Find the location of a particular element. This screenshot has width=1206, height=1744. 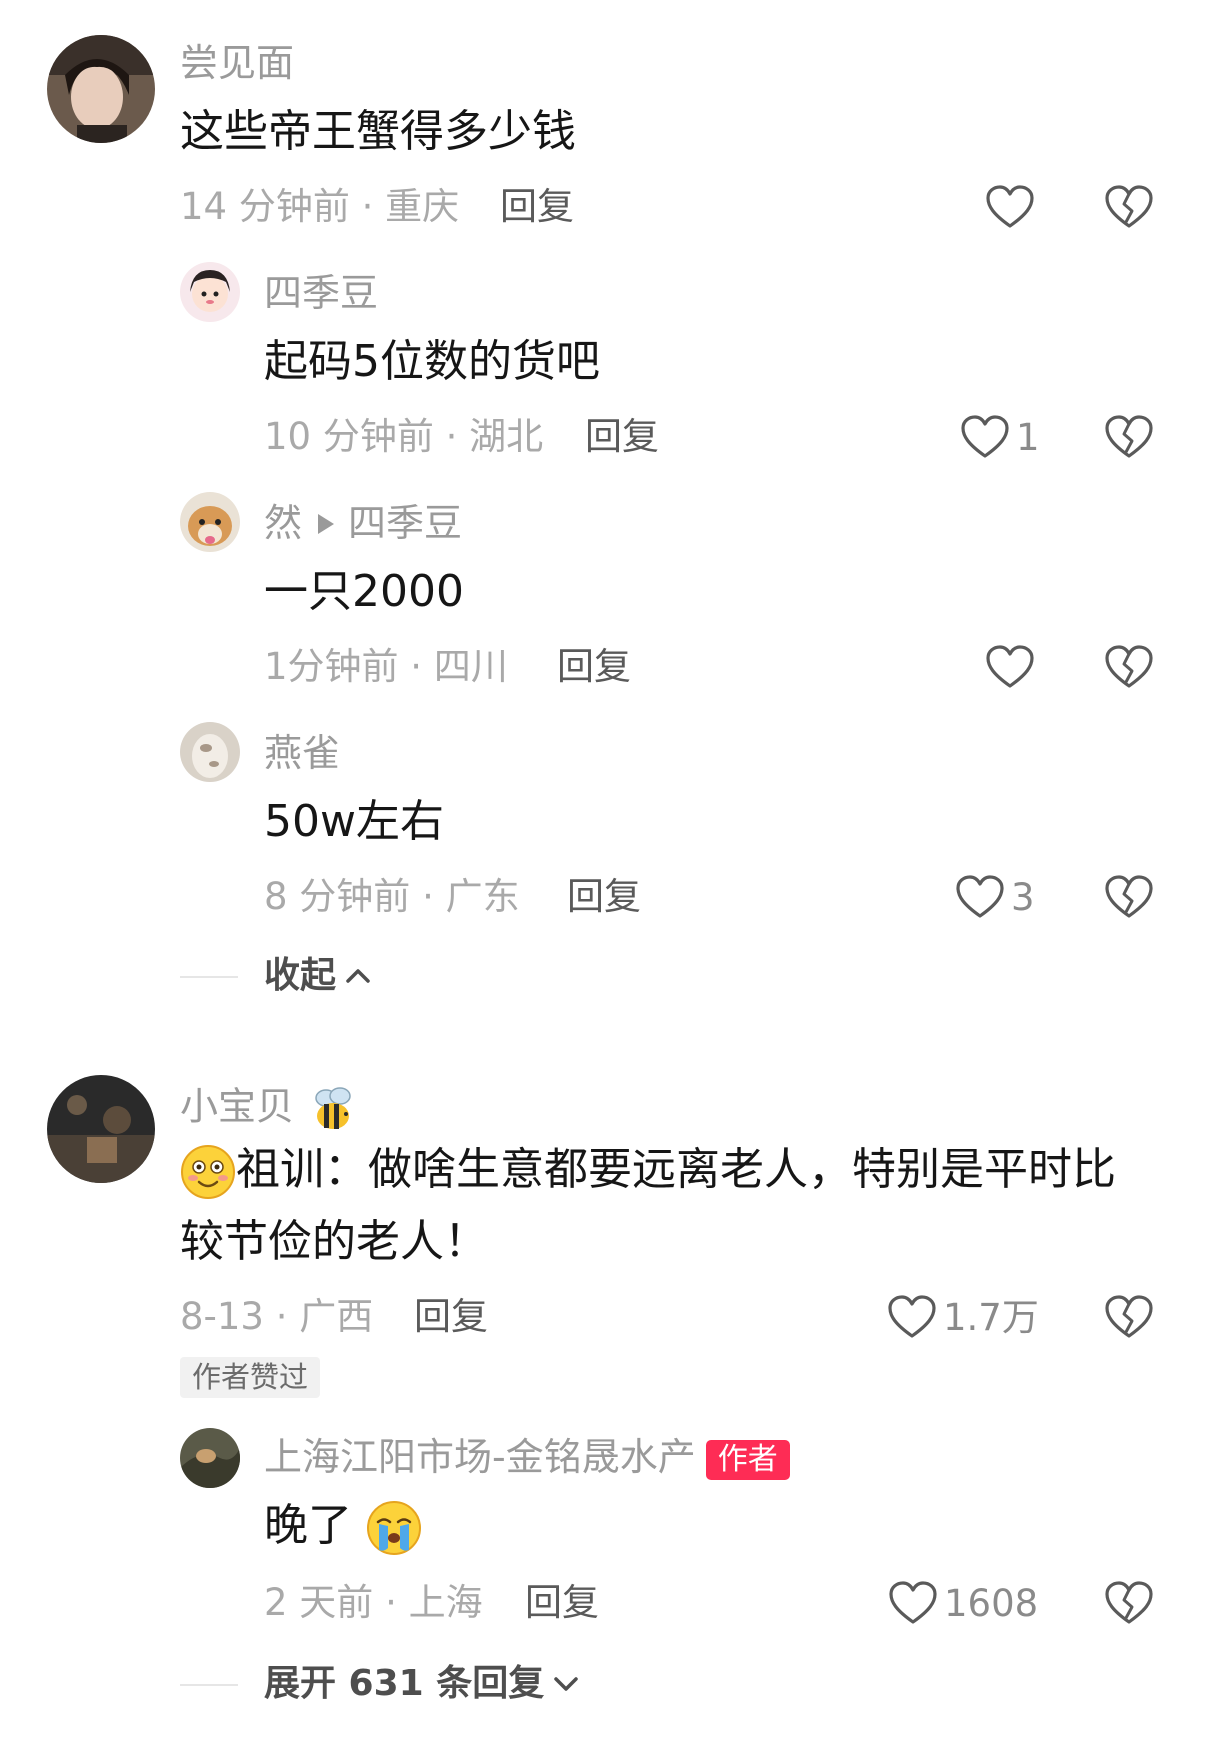

comment-text: 50w左右 is located at coordinates (354, 821).